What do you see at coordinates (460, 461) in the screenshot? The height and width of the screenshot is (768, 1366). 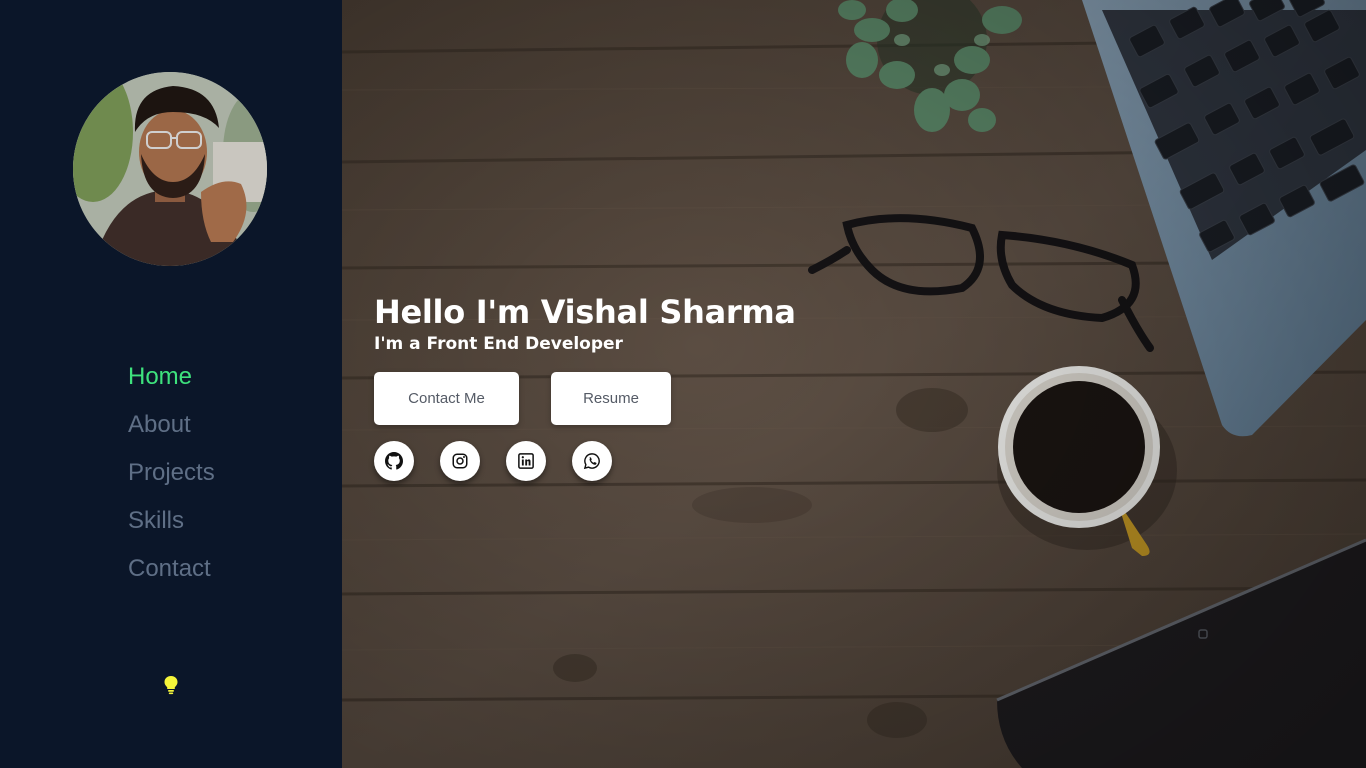 I see `instagram-icon` at bounding box center [460, 461].